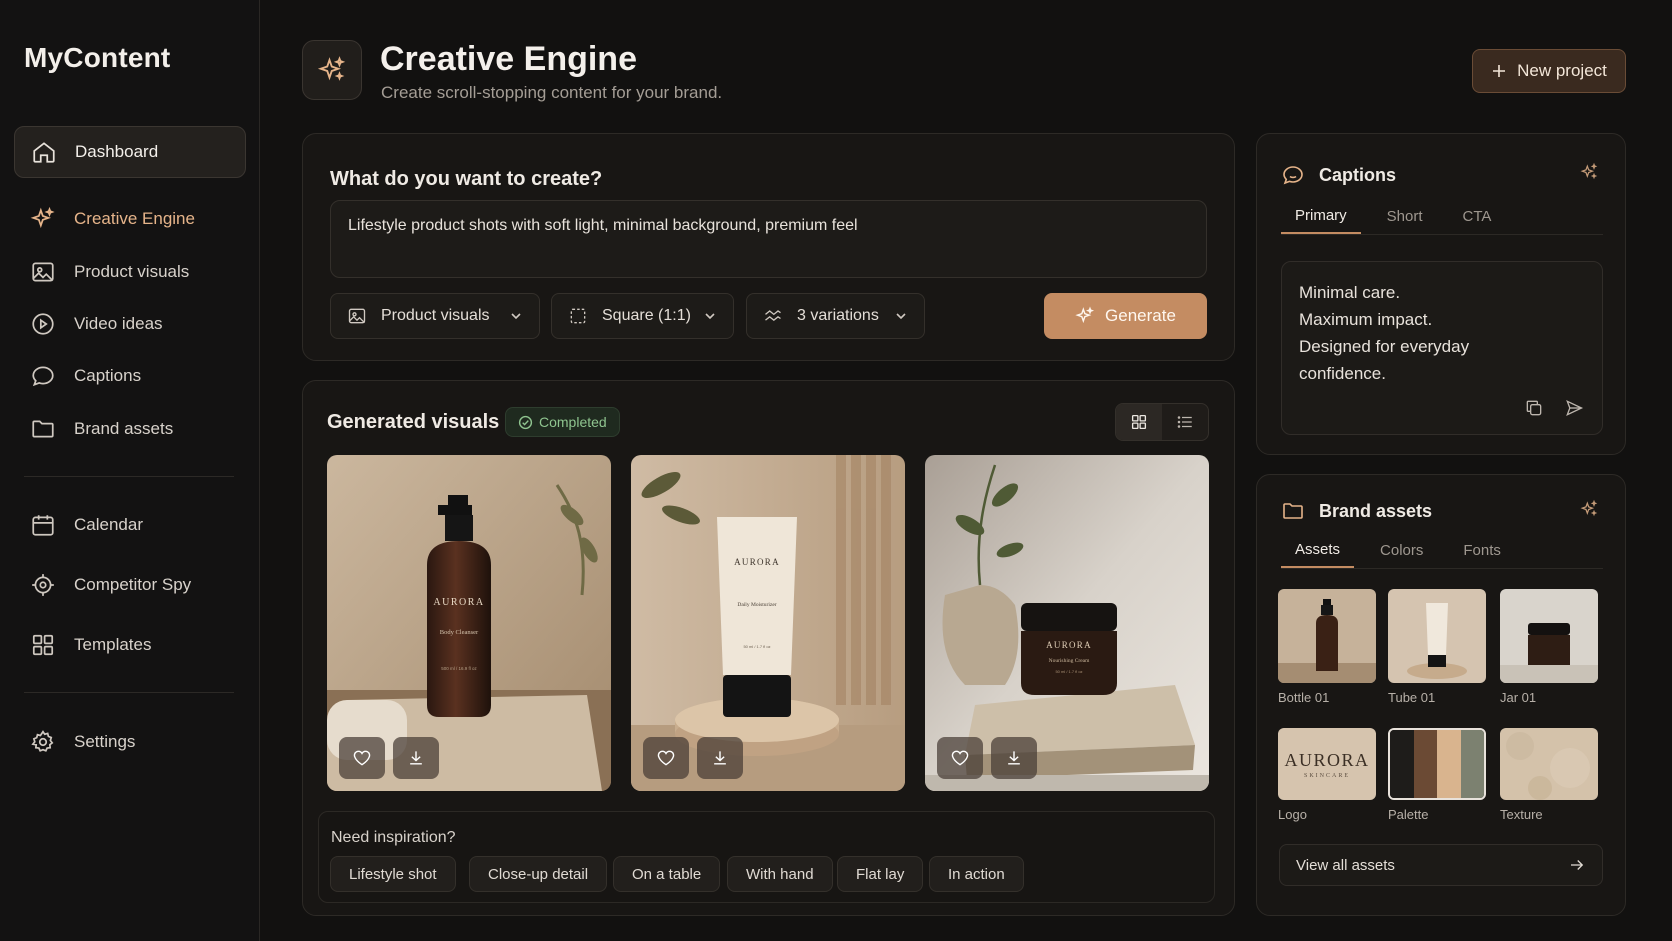  Describe the element at coordinates (413, 422) in the screenshot. I see `generated-visuals-title: Generated visuals` at that location.